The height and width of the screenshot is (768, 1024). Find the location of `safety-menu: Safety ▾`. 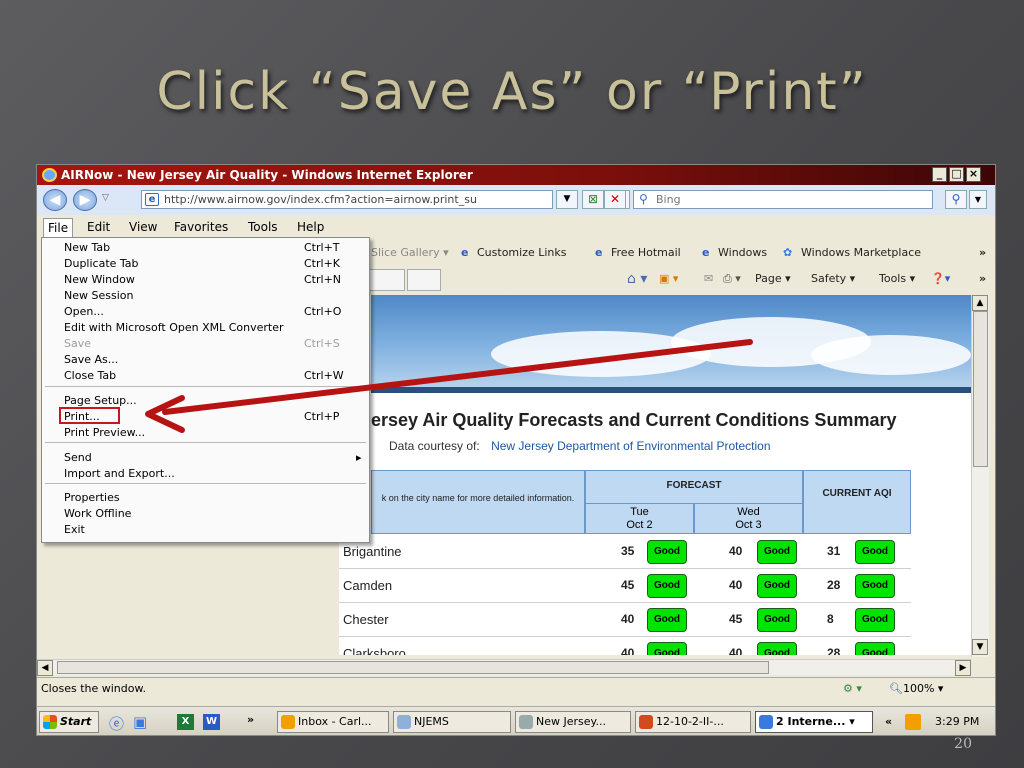

safety-menu: Safety ▾ is located at coordinates (833, 279).